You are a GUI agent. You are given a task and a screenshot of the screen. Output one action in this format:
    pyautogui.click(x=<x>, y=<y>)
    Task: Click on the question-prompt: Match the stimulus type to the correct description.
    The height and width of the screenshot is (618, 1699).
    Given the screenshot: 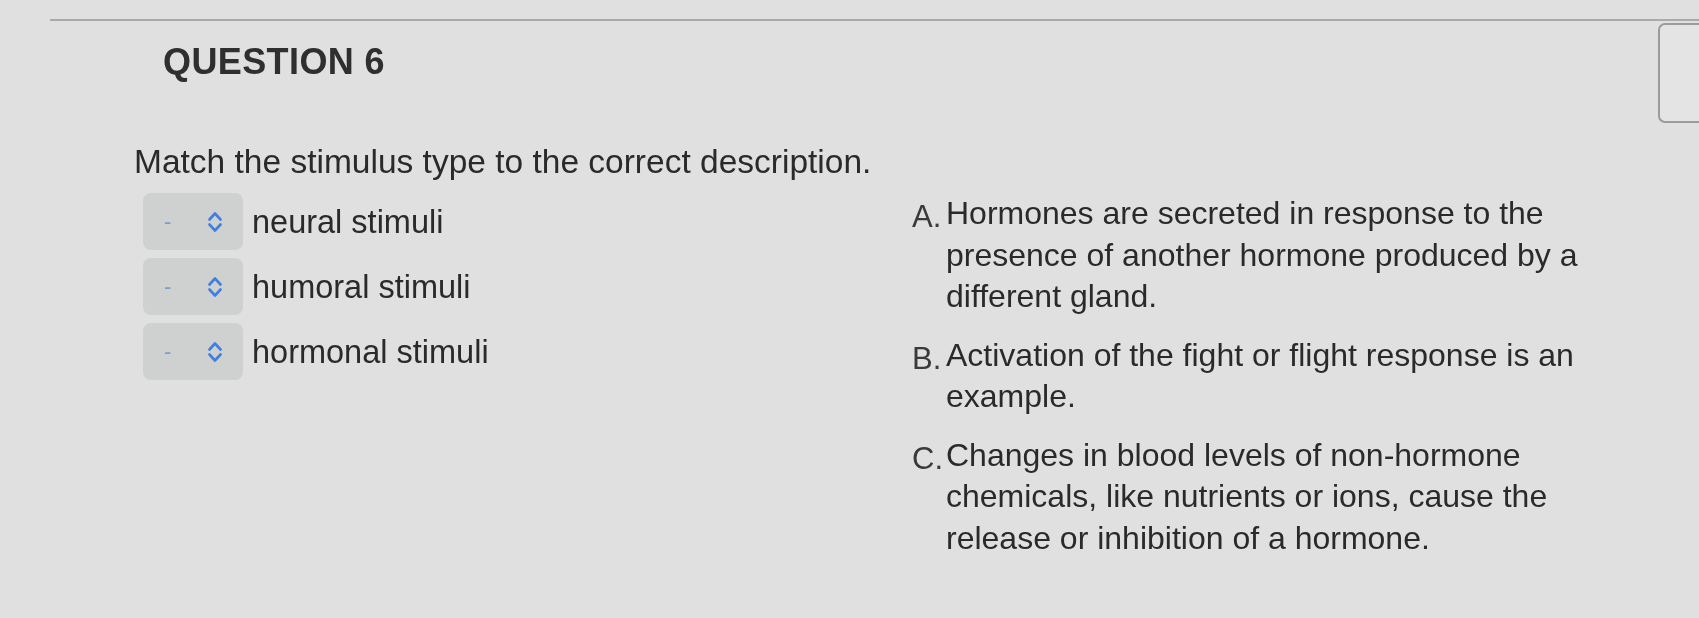 What is the action you would take?
    pyautogui.click(x=503, y=162)
    